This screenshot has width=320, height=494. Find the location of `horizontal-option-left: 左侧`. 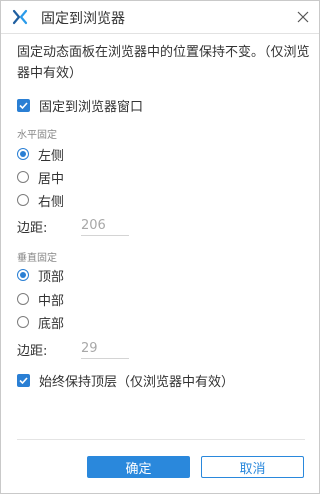

horizontal-option-left: 左侧 is located at coordinates (40, 154).